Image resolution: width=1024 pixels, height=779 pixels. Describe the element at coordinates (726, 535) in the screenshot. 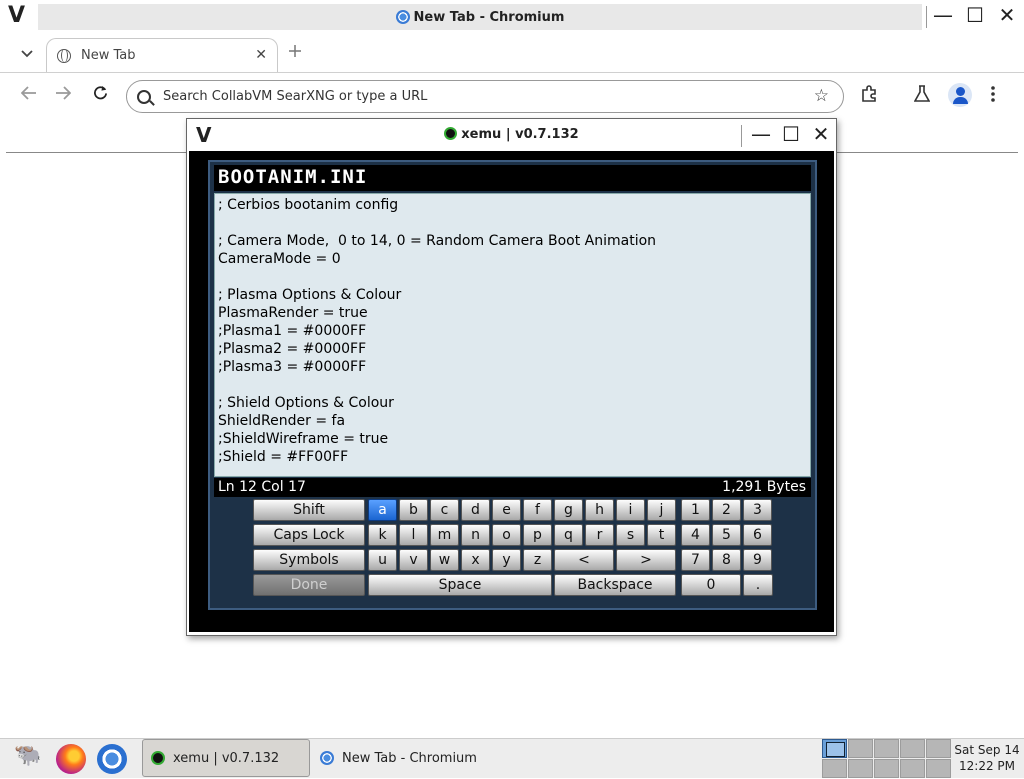

I see `key-5: 5` at that location.